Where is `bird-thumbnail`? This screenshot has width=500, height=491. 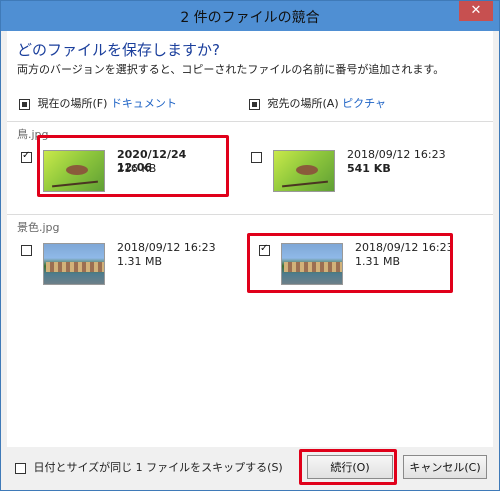
bird-thumbnail is located at coordinates (304, 171).